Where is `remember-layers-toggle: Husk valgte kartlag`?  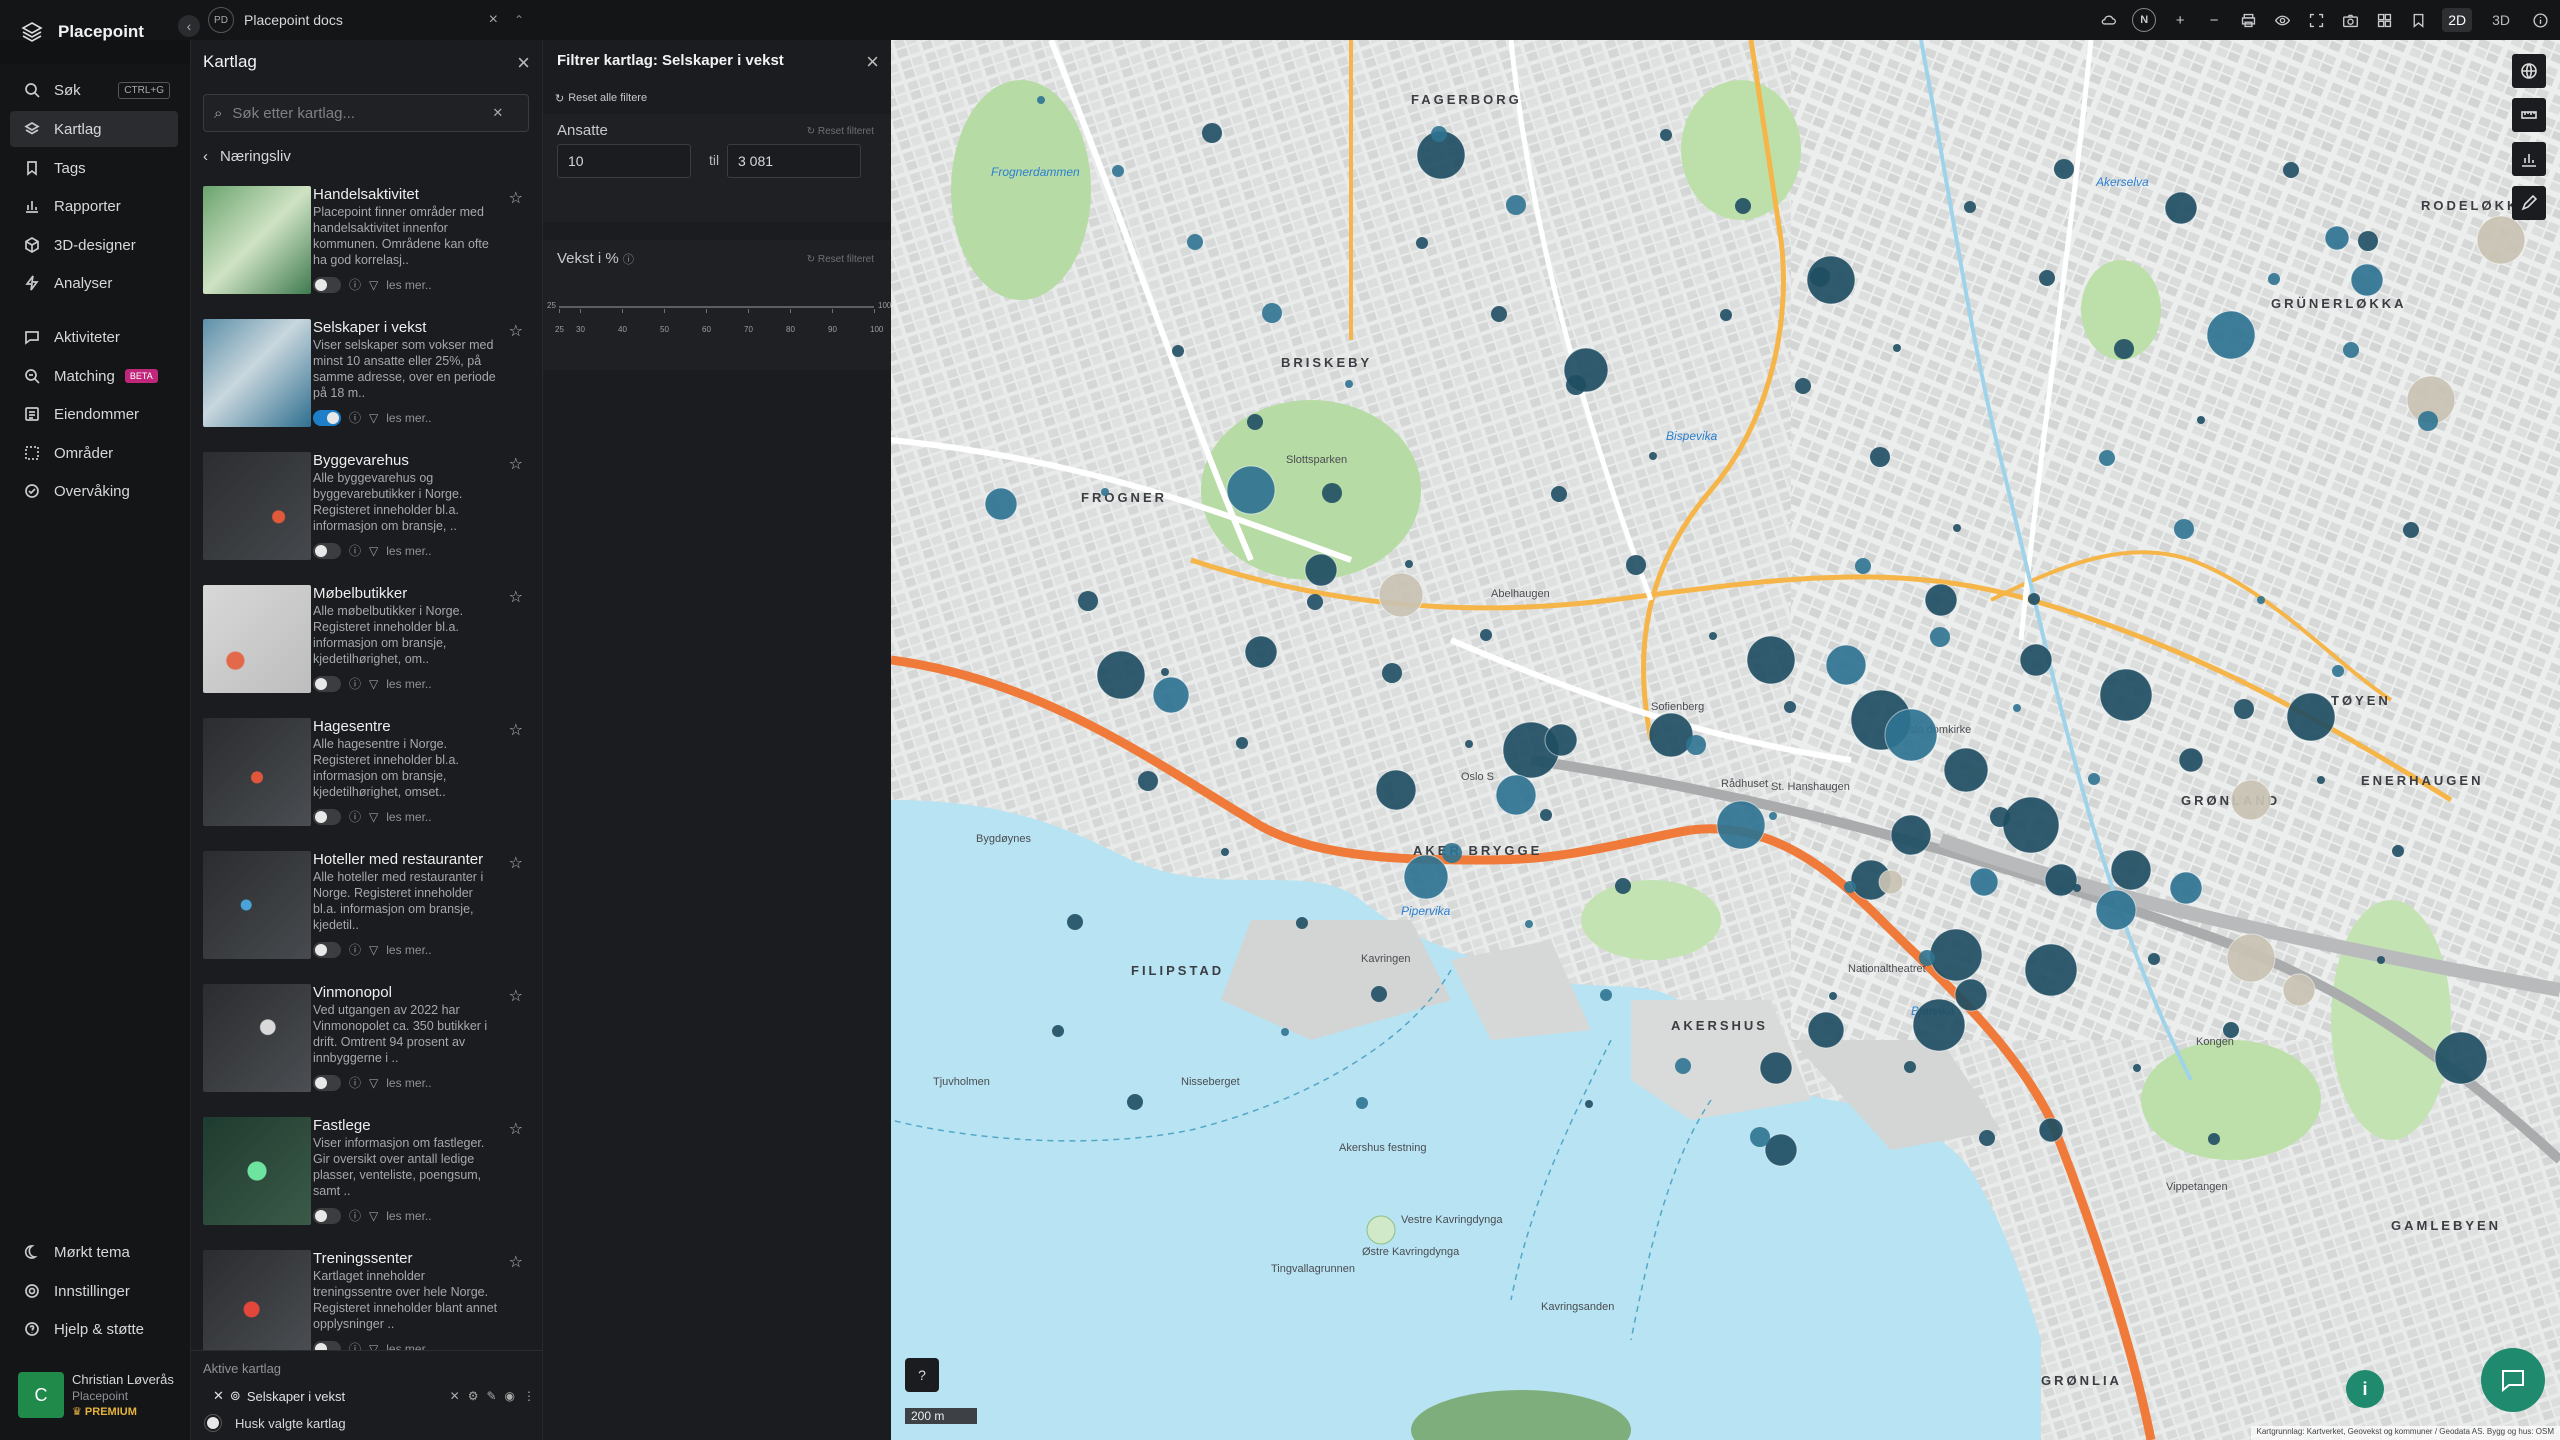
remember-layers-toggle: Husk valgte kartlag is located at coordinates (275, 1423).